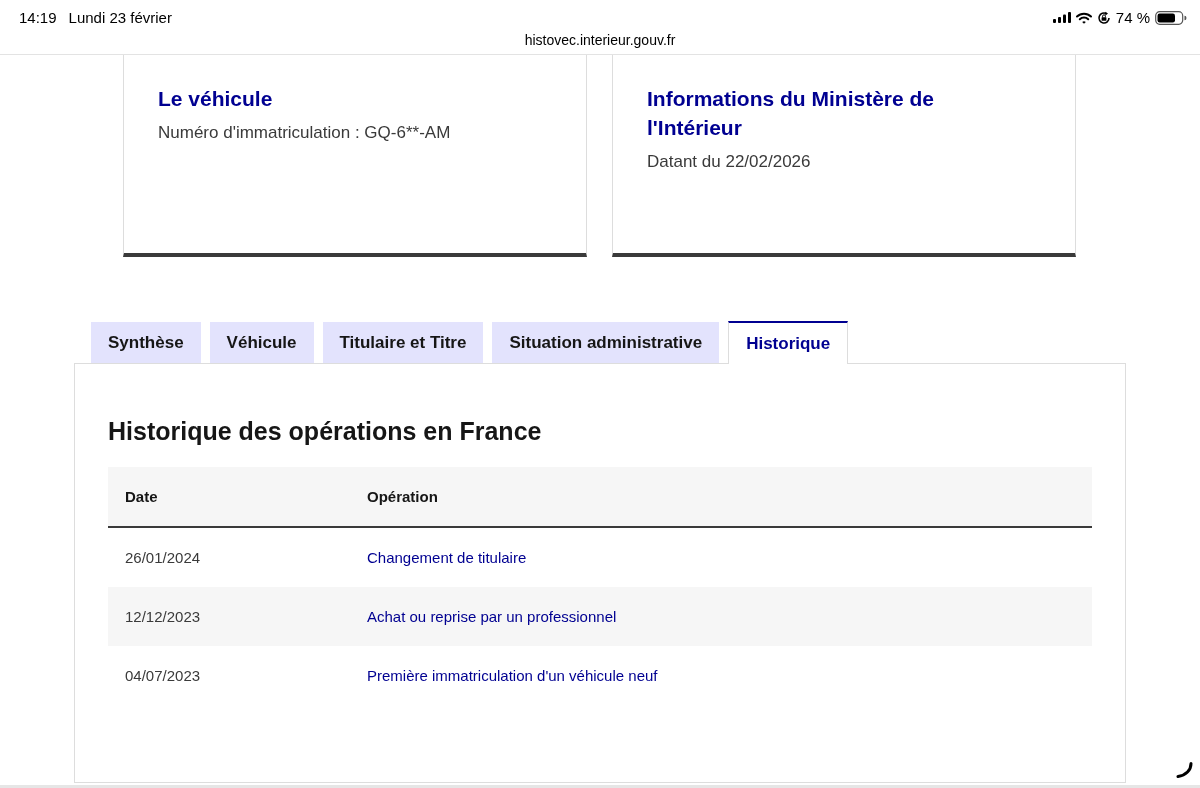  Describe the element at coordinates (721, 557) in the screenshot. I see `operation-cell: Changement de titulaire` at that location.